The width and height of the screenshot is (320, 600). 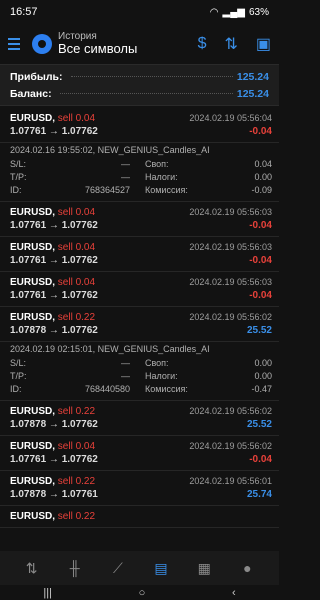 I want to click on sl-label: S/L:, so click(x=18, y=363).